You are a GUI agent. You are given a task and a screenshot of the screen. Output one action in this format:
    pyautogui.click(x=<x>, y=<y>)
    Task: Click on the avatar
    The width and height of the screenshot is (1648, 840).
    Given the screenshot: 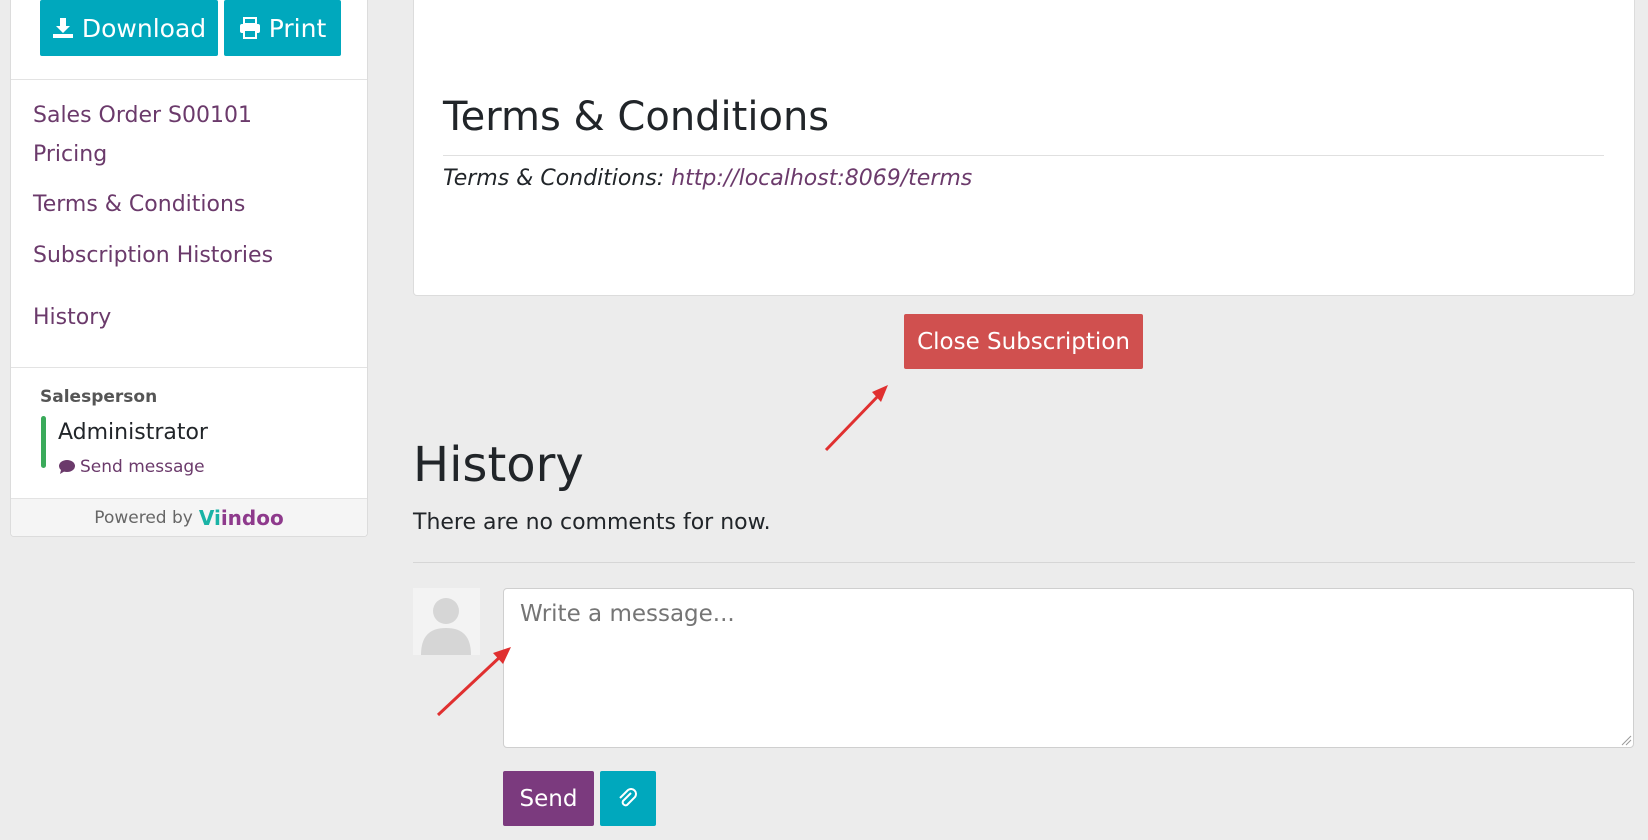 What is the action you would take?
    pyautogui.click(x=43, y=442)
    